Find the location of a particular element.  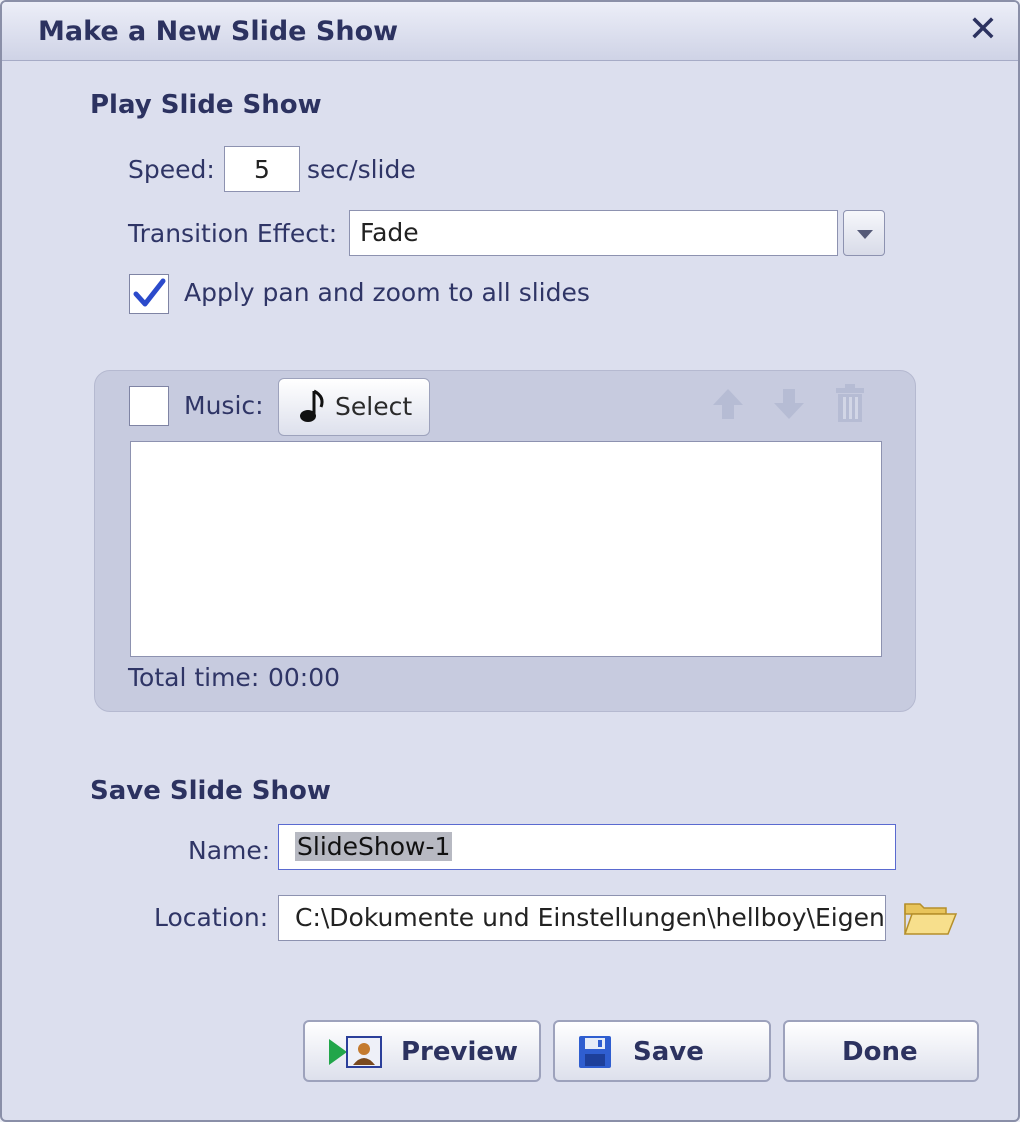

music-label: Music: is located at coordinates (224, 405).